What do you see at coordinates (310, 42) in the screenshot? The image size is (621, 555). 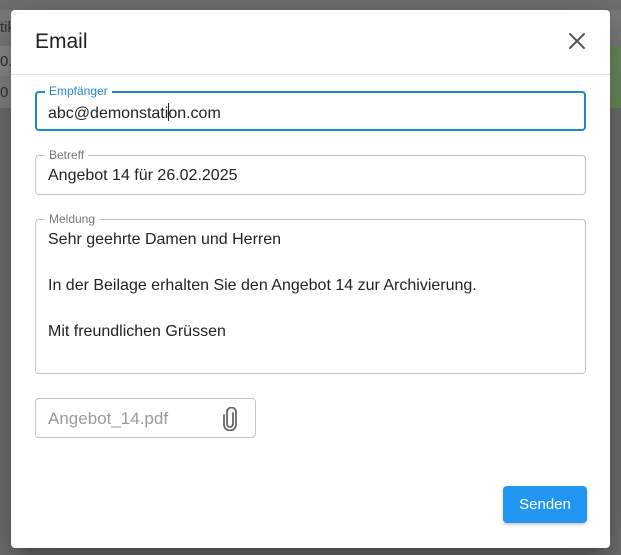 I see `dialog-header: Email` at bounding box center [310, 42].